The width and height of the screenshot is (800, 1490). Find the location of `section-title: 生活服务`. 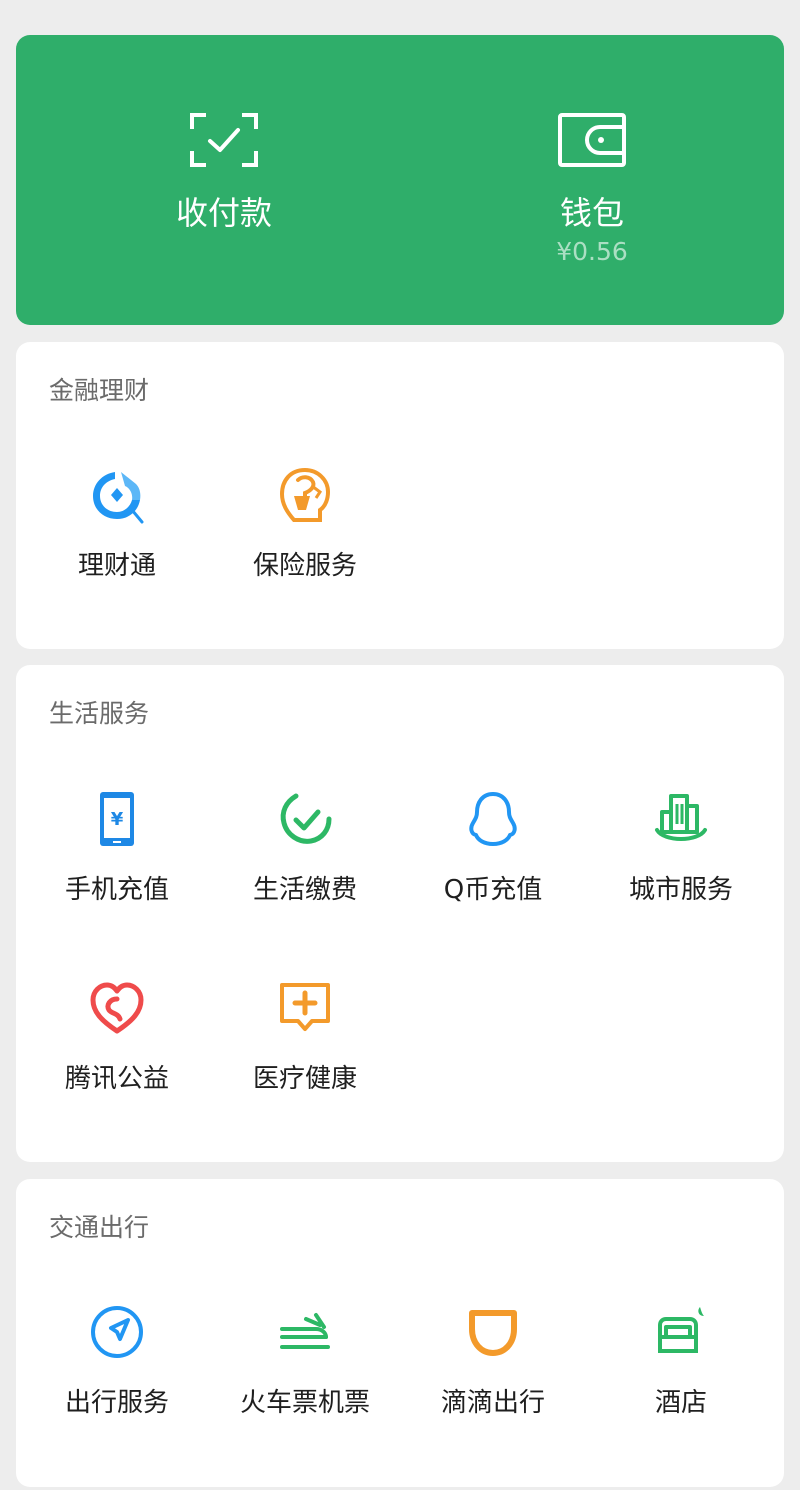

section-title: 生活服务 is located at coordinates (99, 713).